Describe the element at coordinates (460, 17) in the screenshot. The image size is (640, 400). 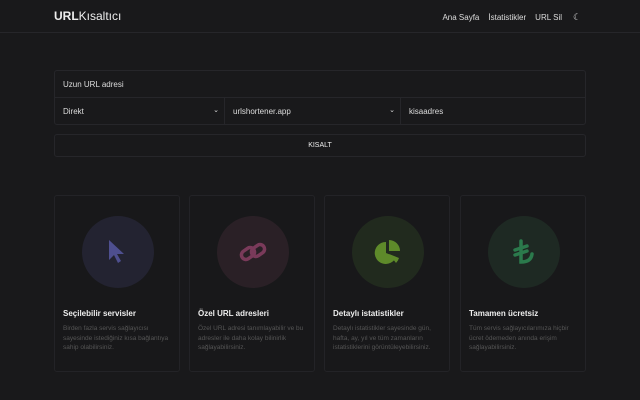
I see `nav-home: Ana Sayfa` at that location.